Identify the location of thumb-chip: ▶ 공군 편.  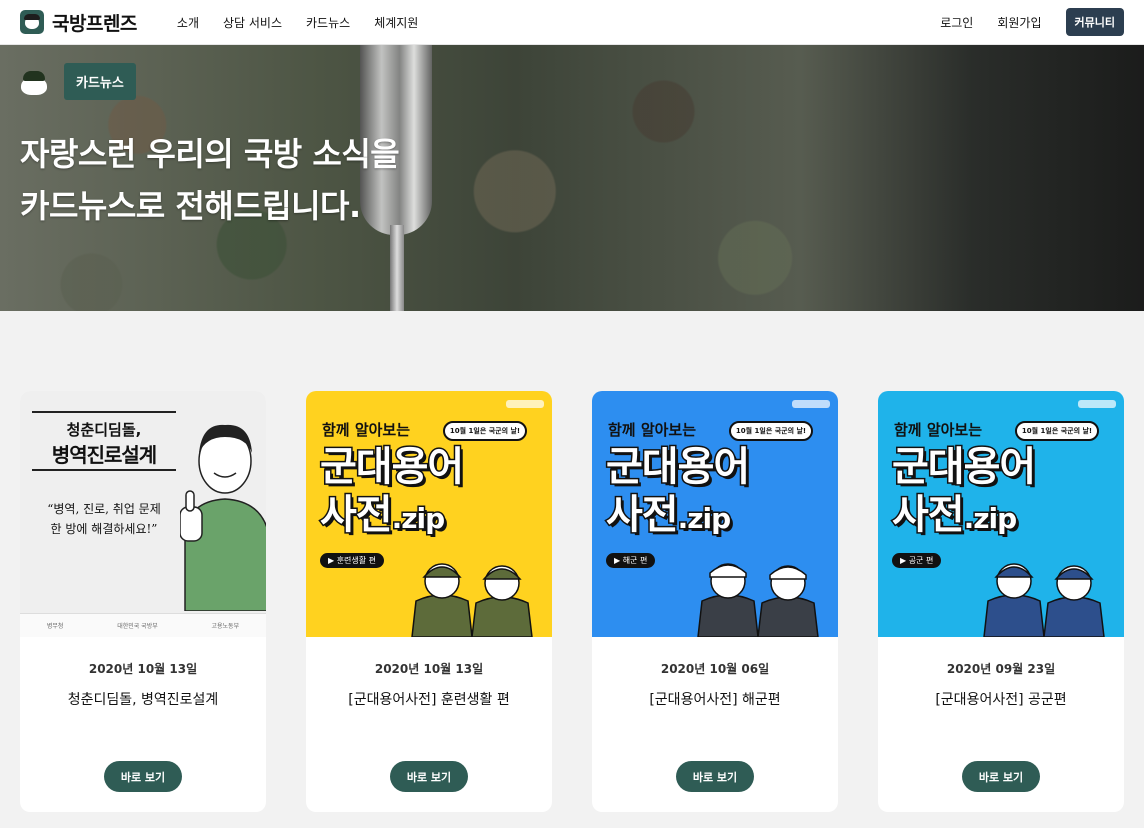
(917, 560).